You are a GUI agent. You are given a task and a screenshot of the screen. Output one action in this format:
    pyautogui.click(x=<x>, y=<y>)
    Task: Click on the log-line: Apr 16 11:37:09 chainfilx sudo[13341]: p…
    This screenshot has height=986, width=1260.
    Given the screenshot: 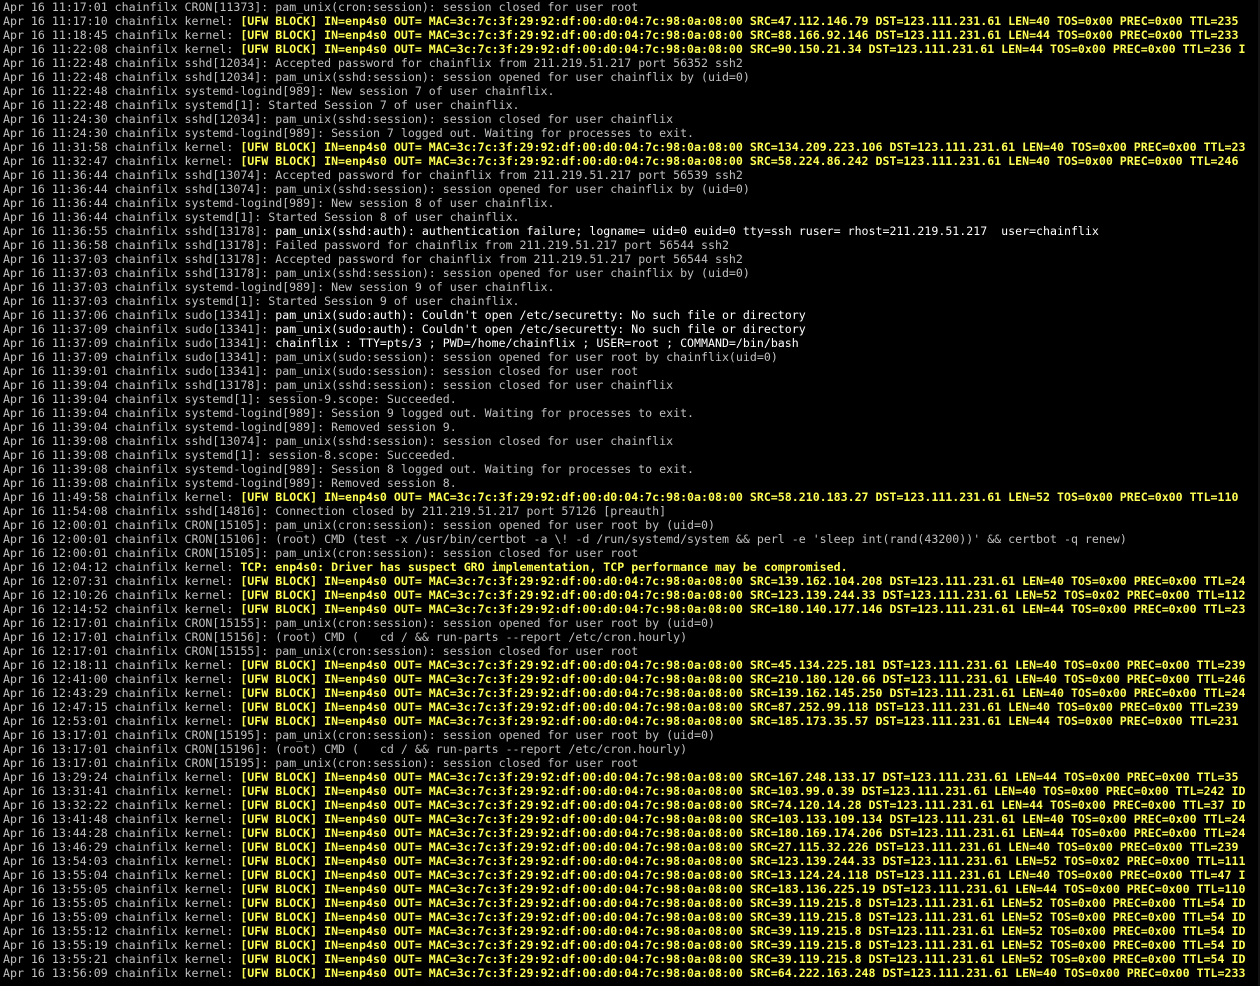 What is the action you would take?
    pyautogui.click(x=624, y=329)
    